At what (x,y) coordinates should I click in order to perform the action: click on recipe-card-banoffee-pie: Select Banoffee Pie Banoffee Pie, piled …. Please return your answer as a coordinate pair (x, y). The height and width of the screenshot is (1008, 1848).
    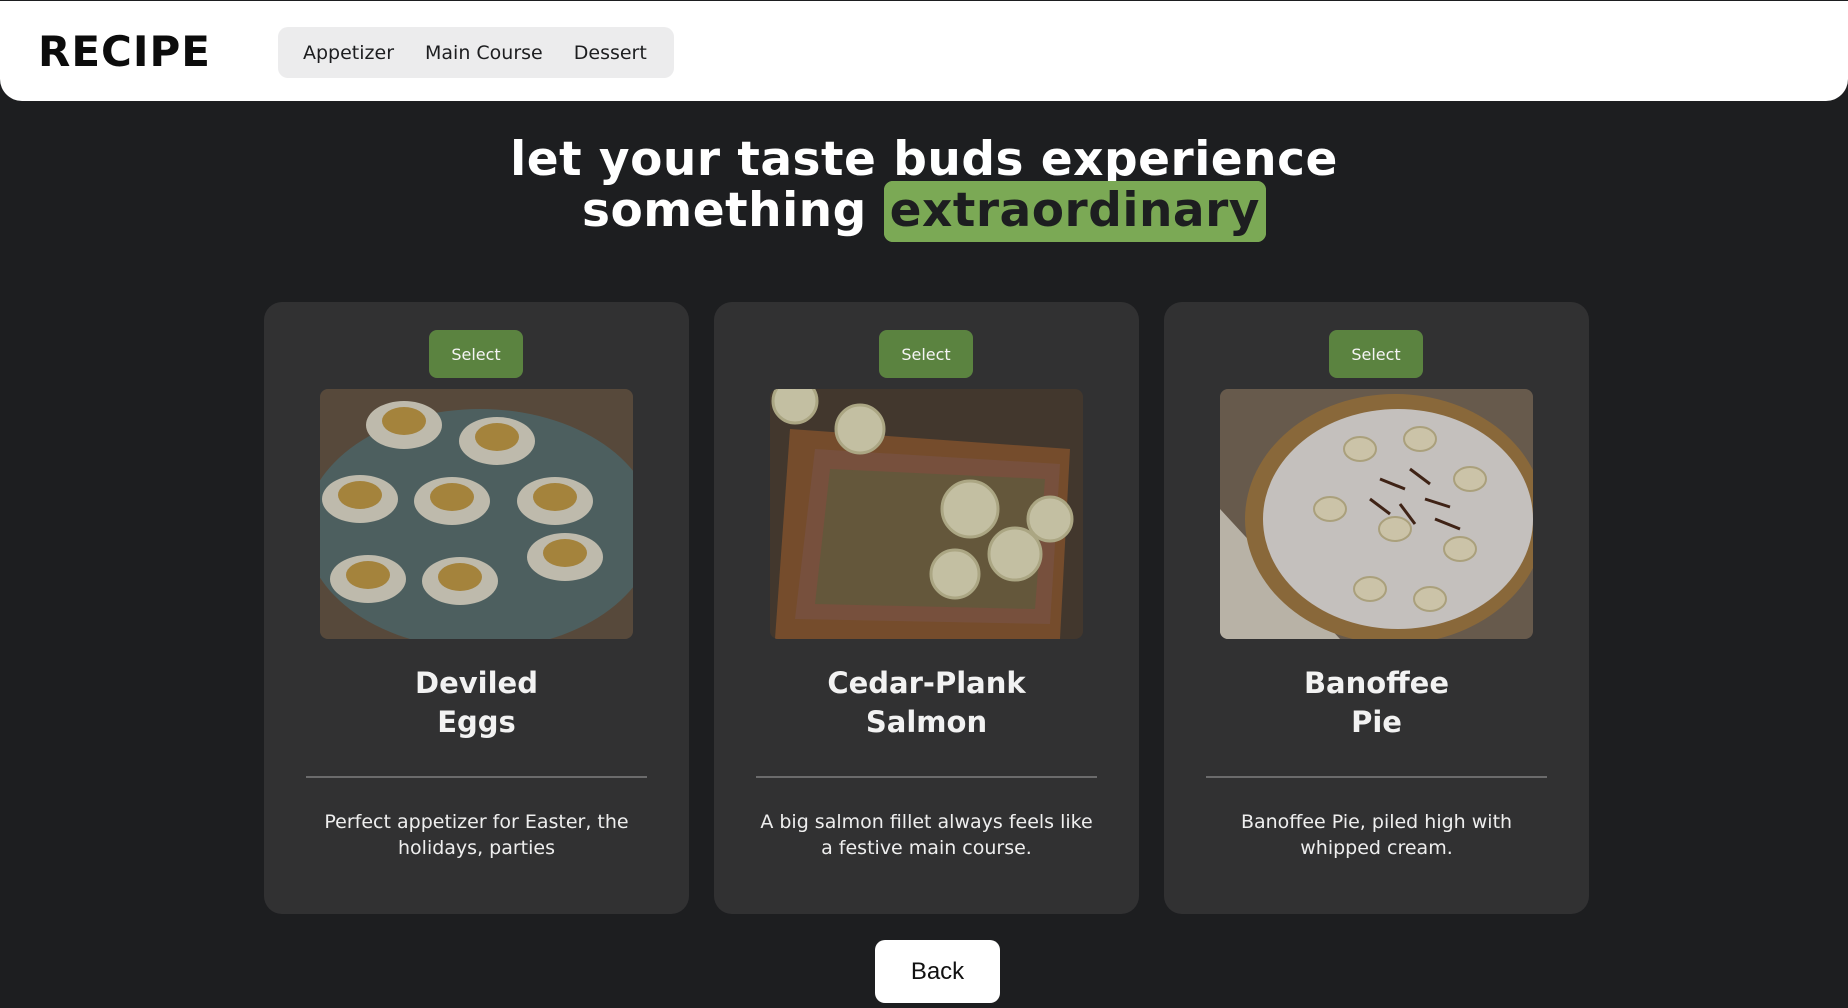
    Looking at the image, I should click on (1376, 608).